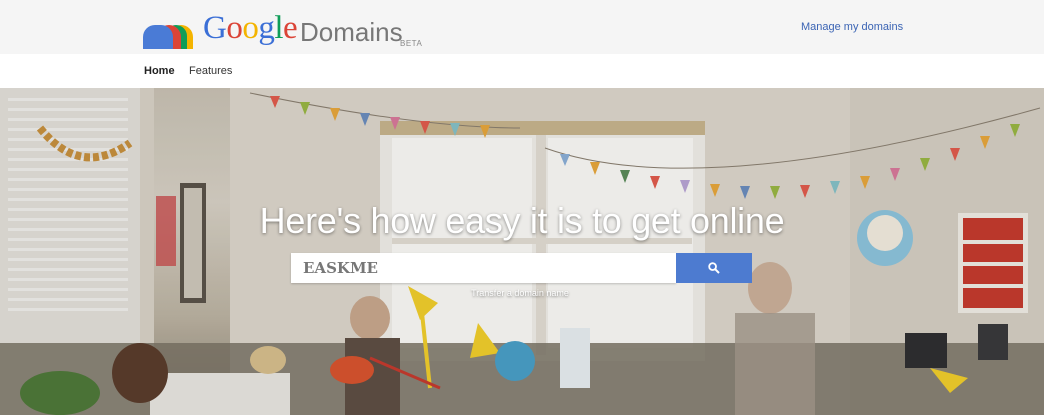 The height and width of the screenshot is (415, 1044). I want to click on main-nav: Home Features, so click(522, 71).